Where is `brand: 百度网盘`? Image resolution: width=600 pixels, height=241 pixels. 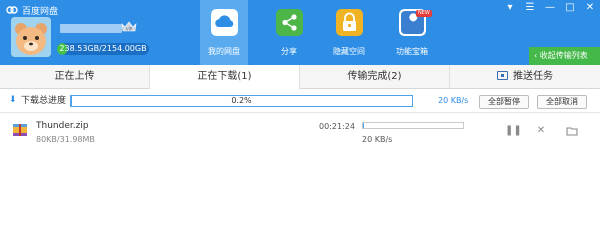
brand: 百度网盘 is located at coordinates (32, 10).